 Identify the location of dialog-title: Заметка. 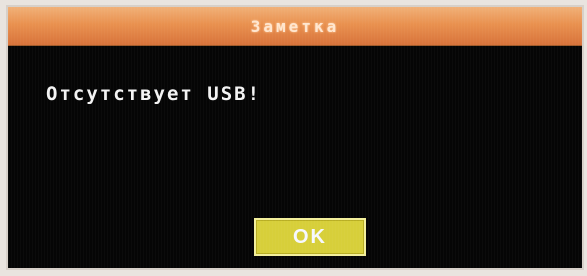
(295, 26).